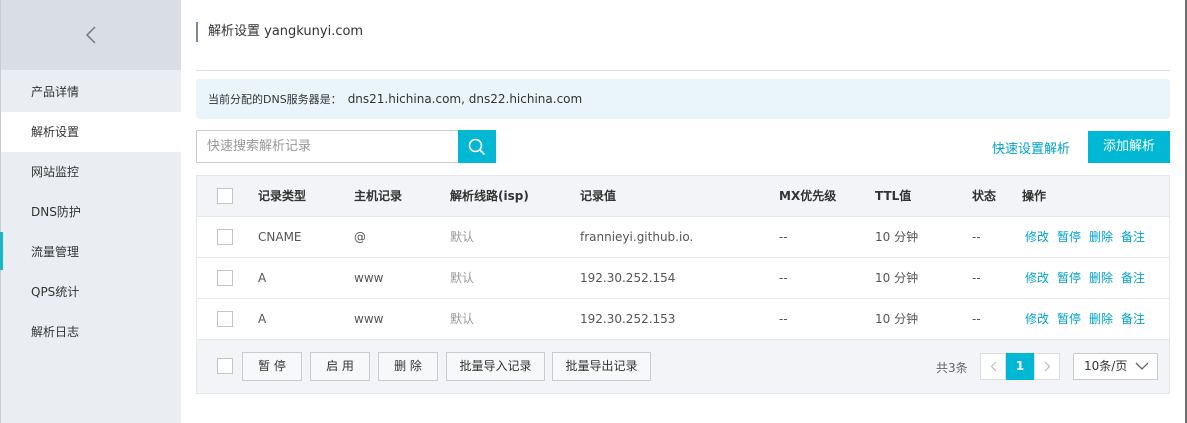  Describe the element at coordinates (91, 92) in the screenshot. I see `sidebar-item-product-details: 产品详情` at that location.